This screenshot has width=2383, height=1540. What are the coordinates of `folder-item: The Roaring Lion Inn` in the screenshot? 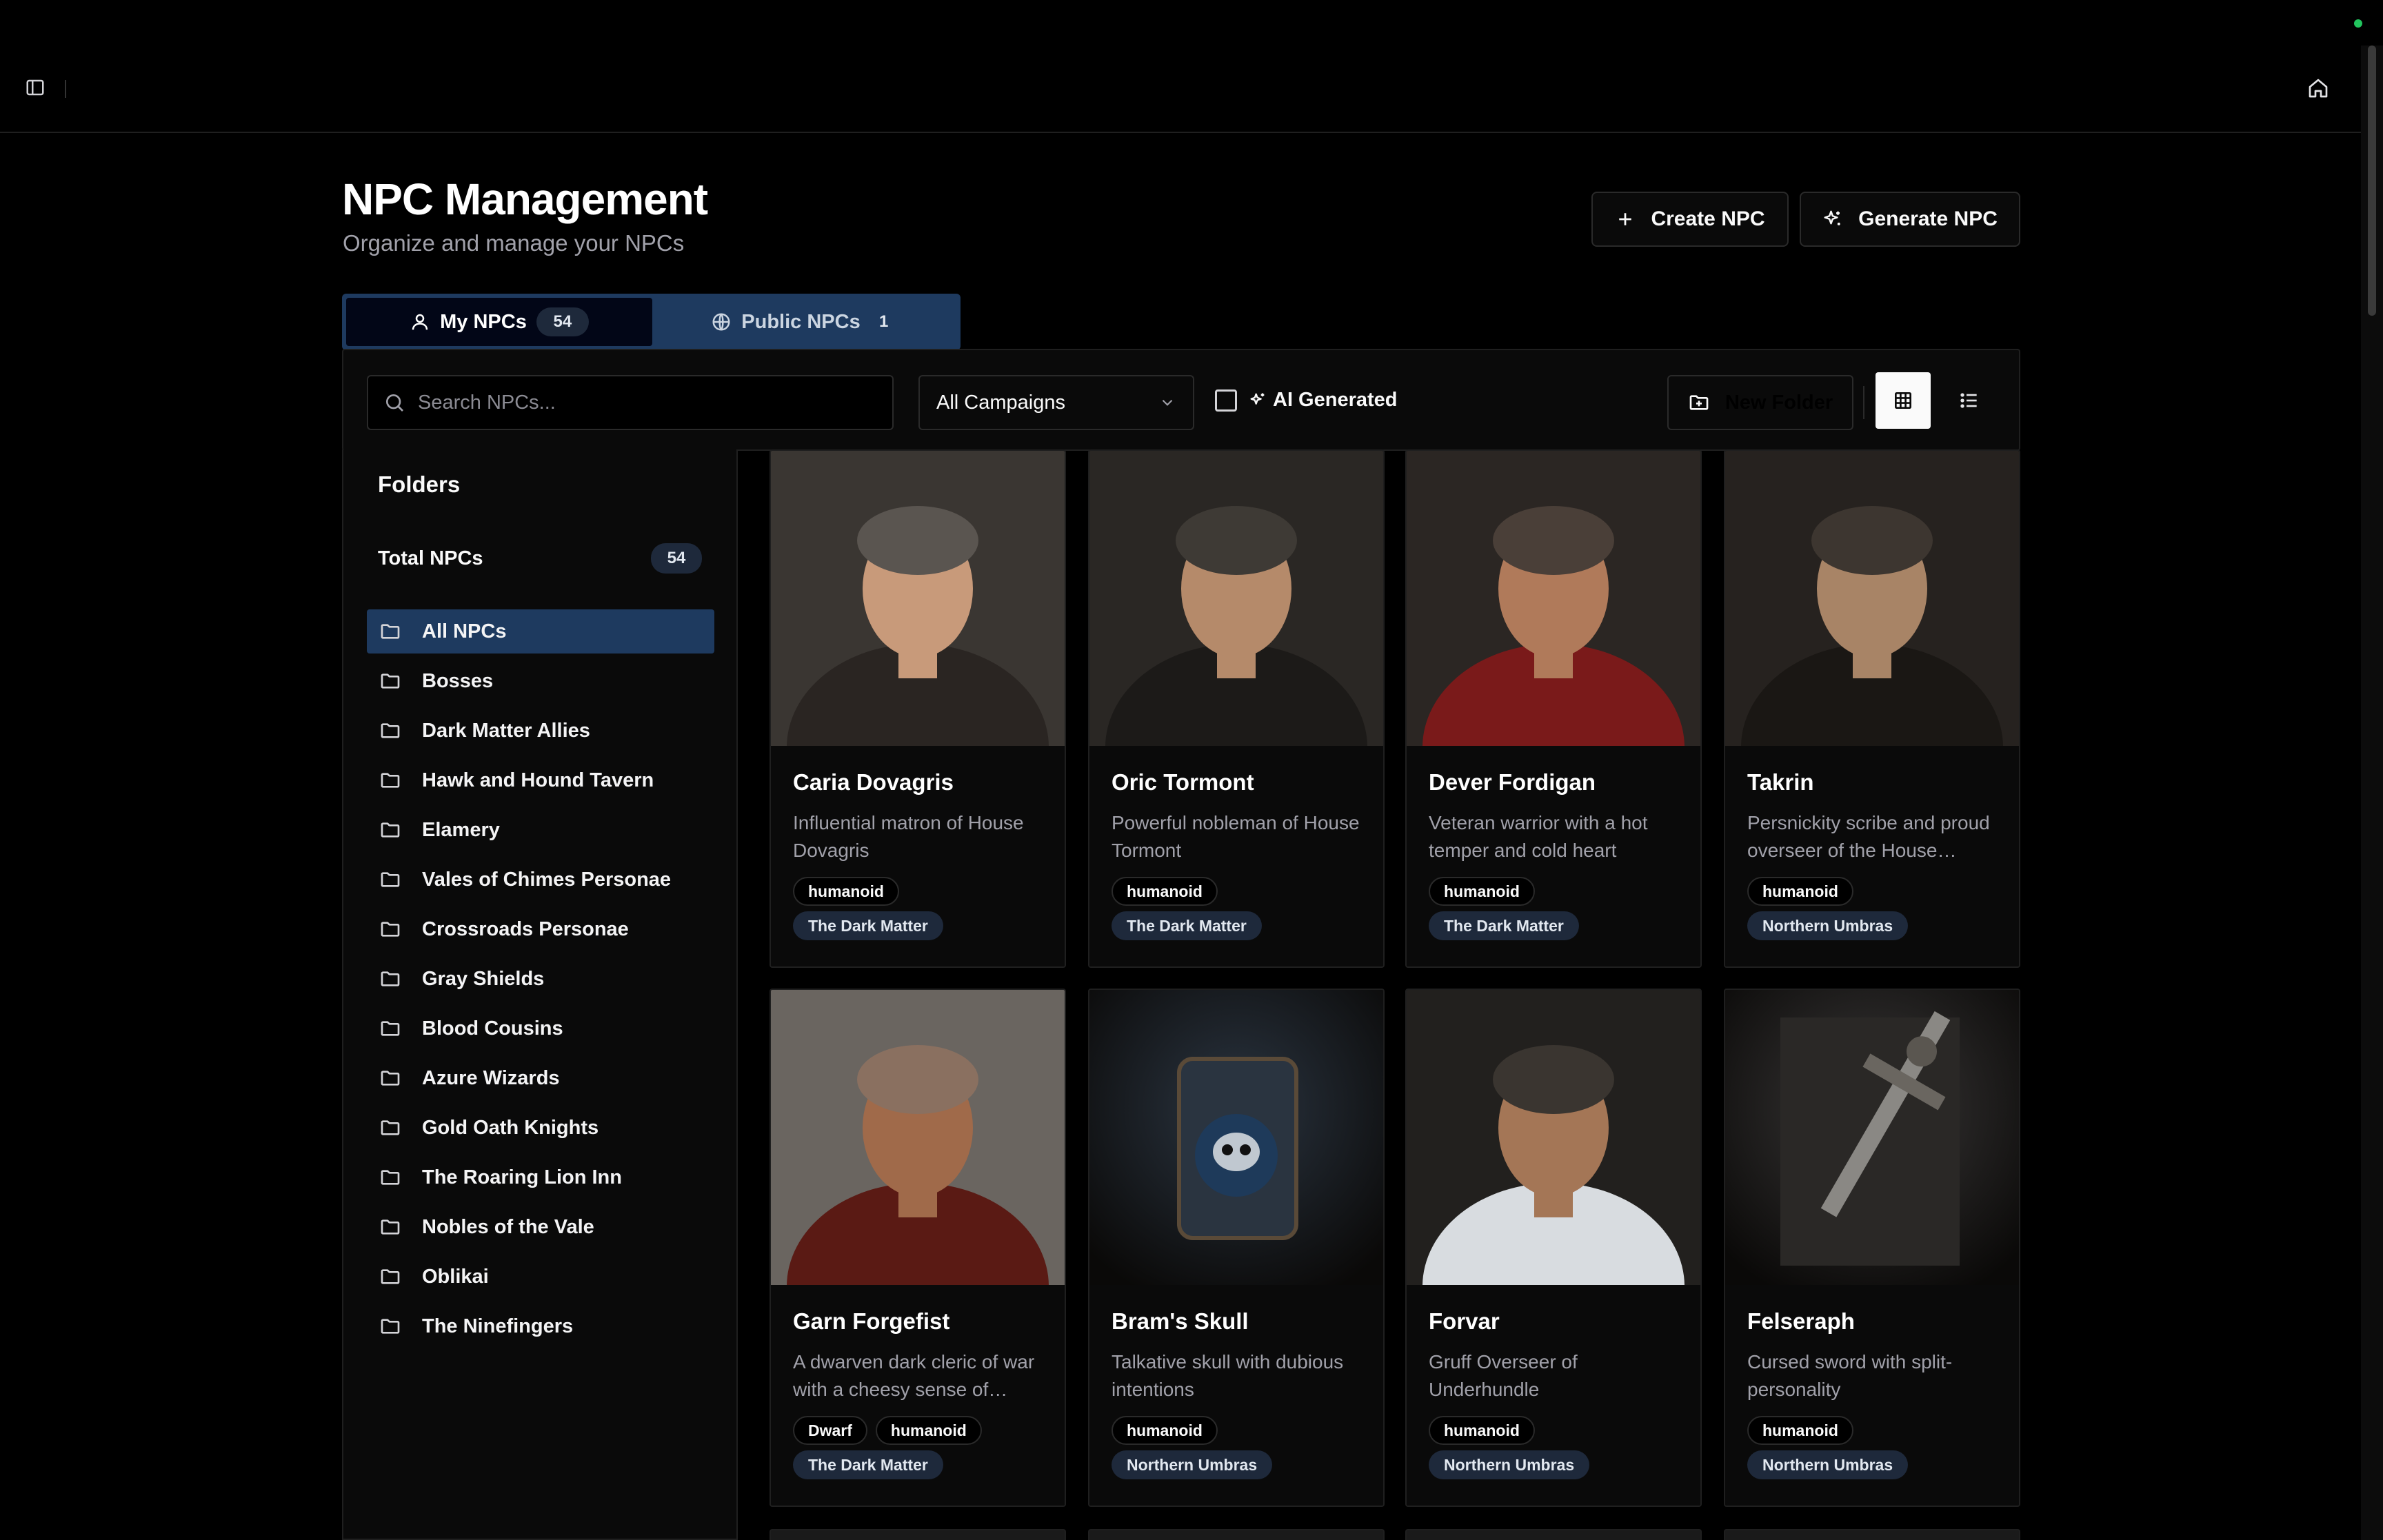 It's located at (540, 1177).